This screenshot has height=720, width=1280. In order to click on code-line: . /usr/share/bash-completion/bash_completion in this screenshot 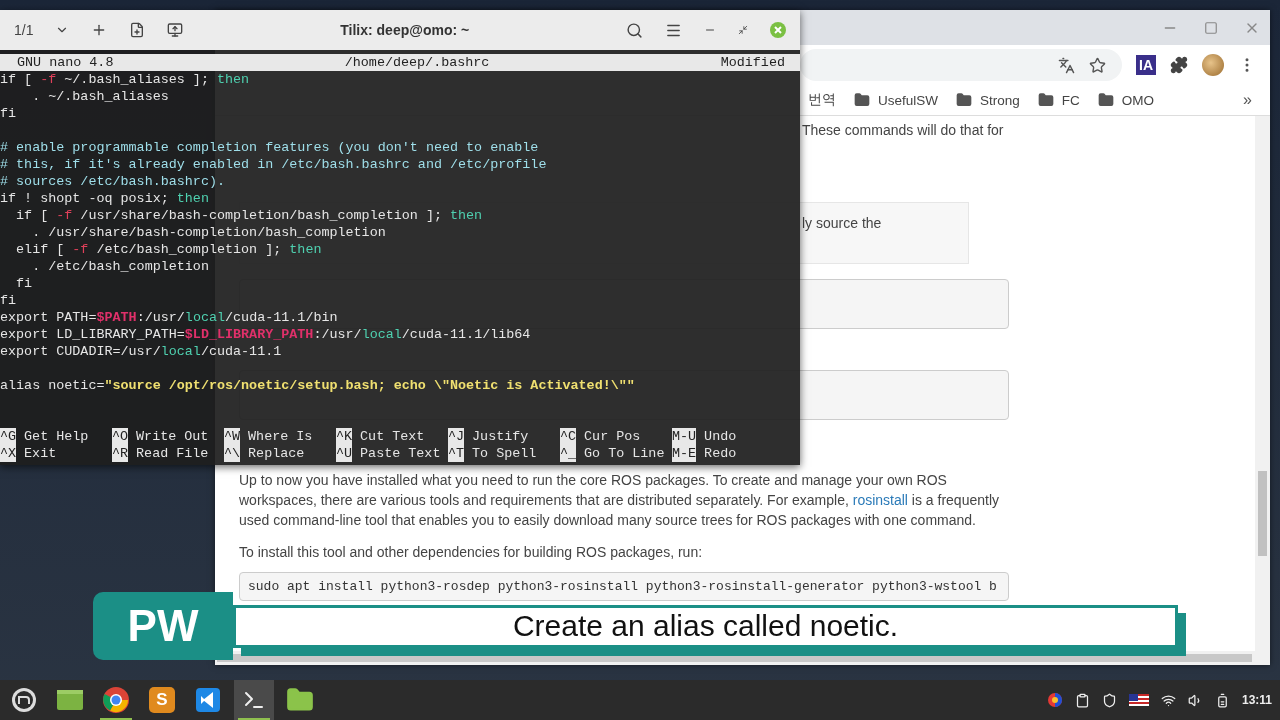, I will do `click(209, 232)`.